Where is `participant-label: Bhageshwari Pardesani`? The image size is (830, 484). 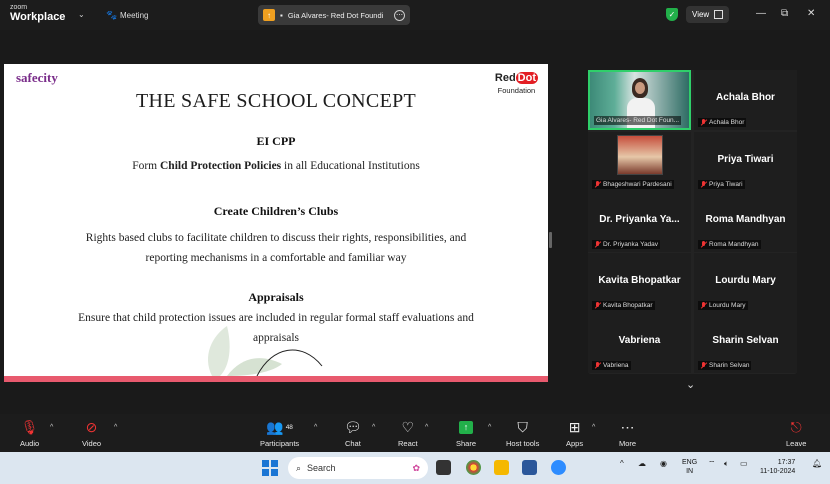 participant-label: Bhageshwari Pardesani is located at coordinates (633, 184).